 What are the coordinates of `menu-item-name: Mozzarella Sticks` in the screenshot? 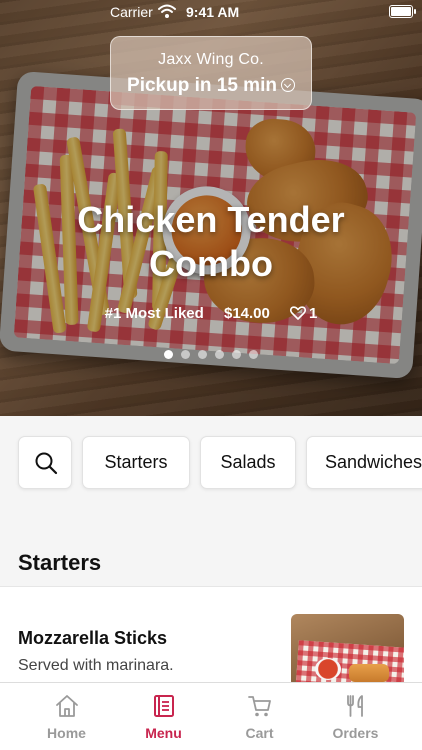 It's located at (93, 638).